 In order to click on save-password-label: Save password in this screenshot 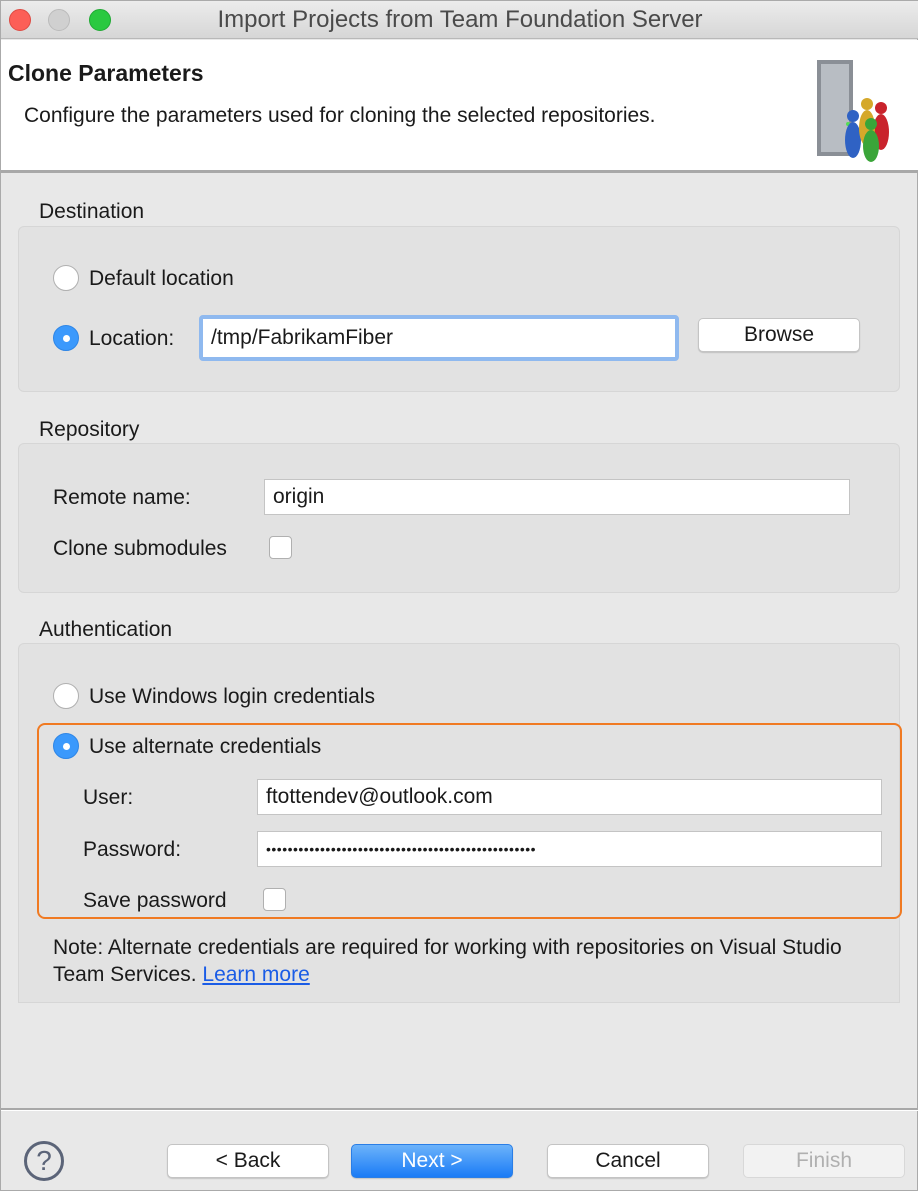, I will do `click(155, 900)`.